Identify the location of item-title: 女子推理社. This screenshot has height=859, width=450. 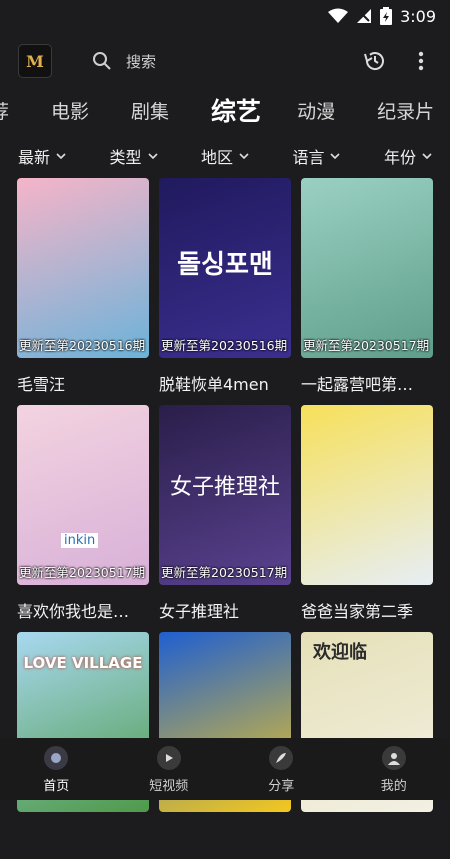
(225, 610).